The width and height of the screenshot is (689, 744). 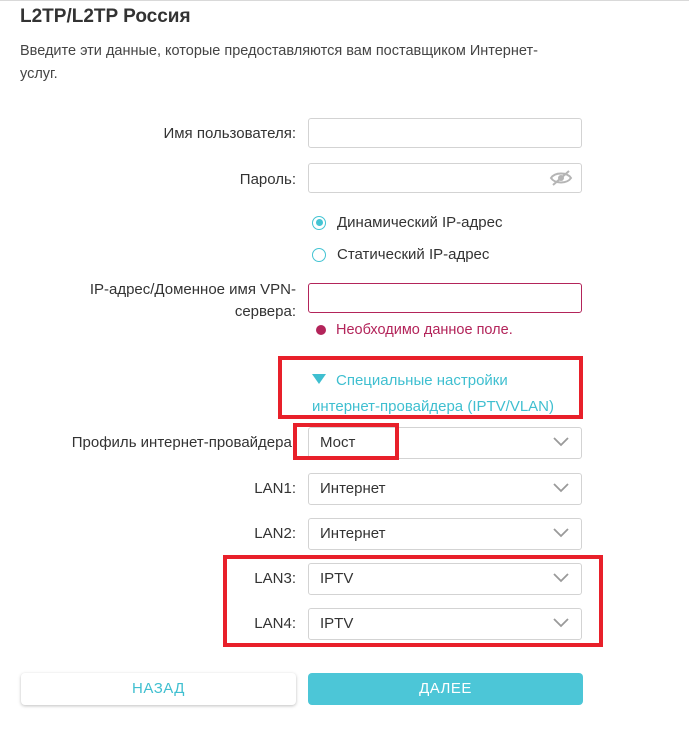 What do you see at coordinates (192, 300) in the screenshot?
I see `vpn-server-label: IP-адрес/Доменное имя VPN-сервера:` at bounding box center [192, 300].